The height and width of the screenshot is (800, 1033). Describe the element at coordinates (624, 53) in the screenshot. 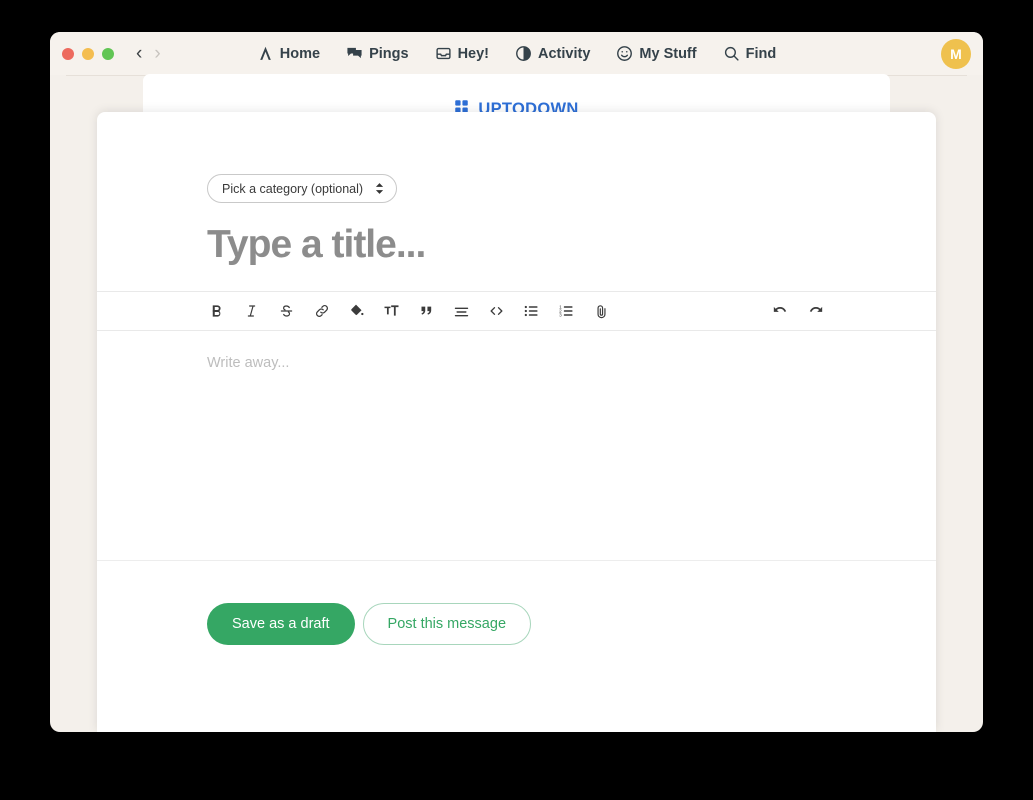

I see `my-stuff-smiley-icon` at that location.